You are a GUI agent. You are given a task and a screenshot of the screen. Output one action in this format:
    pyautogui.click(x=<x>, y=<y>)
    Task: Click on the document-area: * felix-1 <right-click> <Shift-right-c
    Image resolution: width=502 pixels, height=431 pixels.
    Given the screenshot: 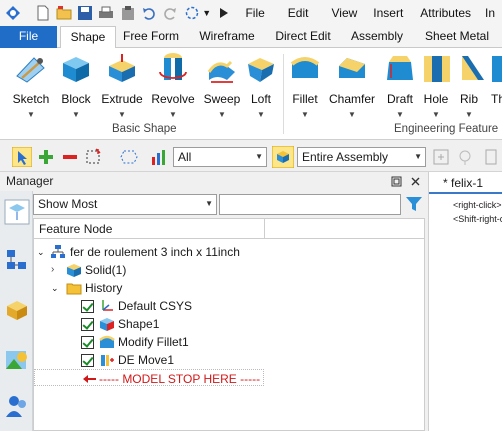 What is the action you would take?
    pyautogui.click(x=465, y=301)
    